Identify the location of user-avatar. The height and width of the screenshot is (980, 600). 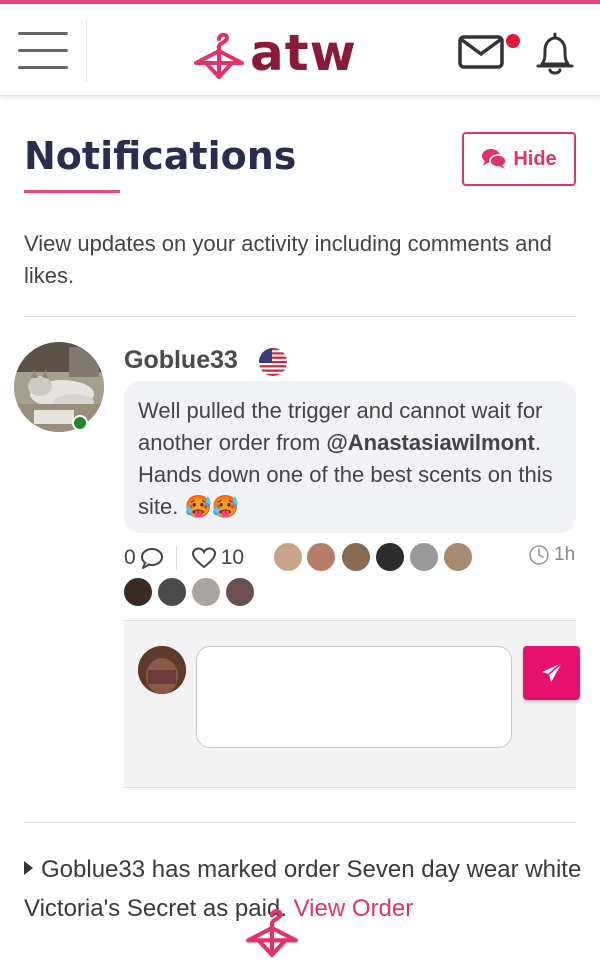
(59, 387).